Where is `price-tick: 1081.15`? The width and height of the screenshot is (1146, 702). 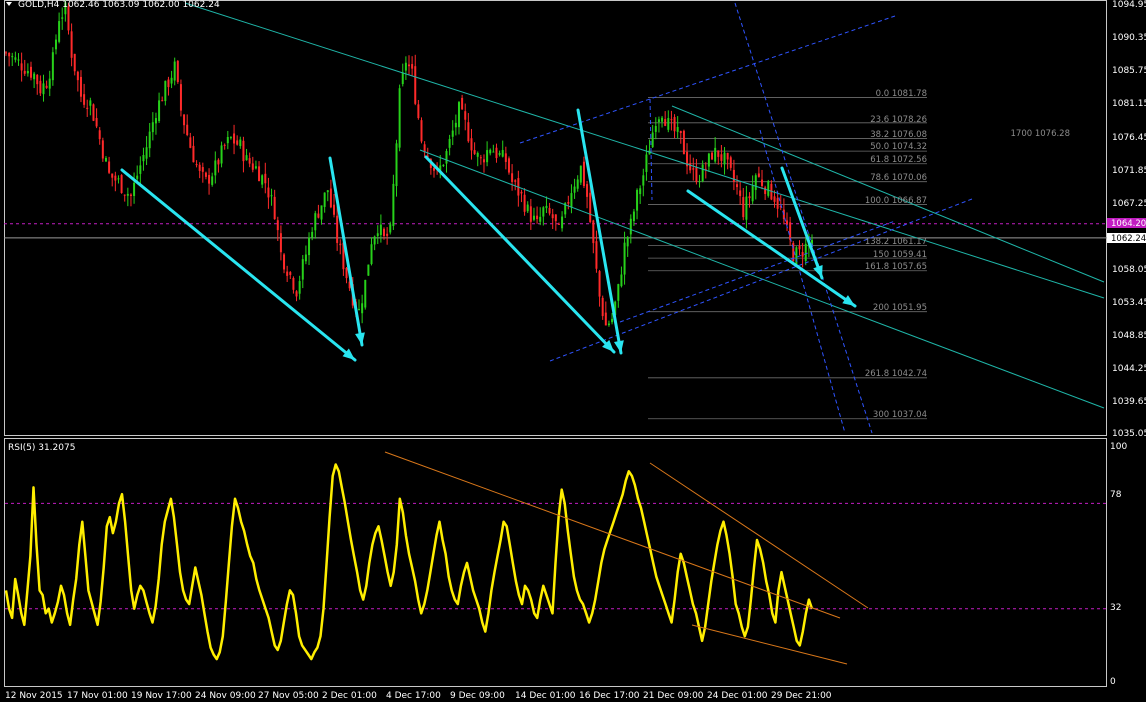 price-tick: 1081.15 is located at coordinates (1129, 104).